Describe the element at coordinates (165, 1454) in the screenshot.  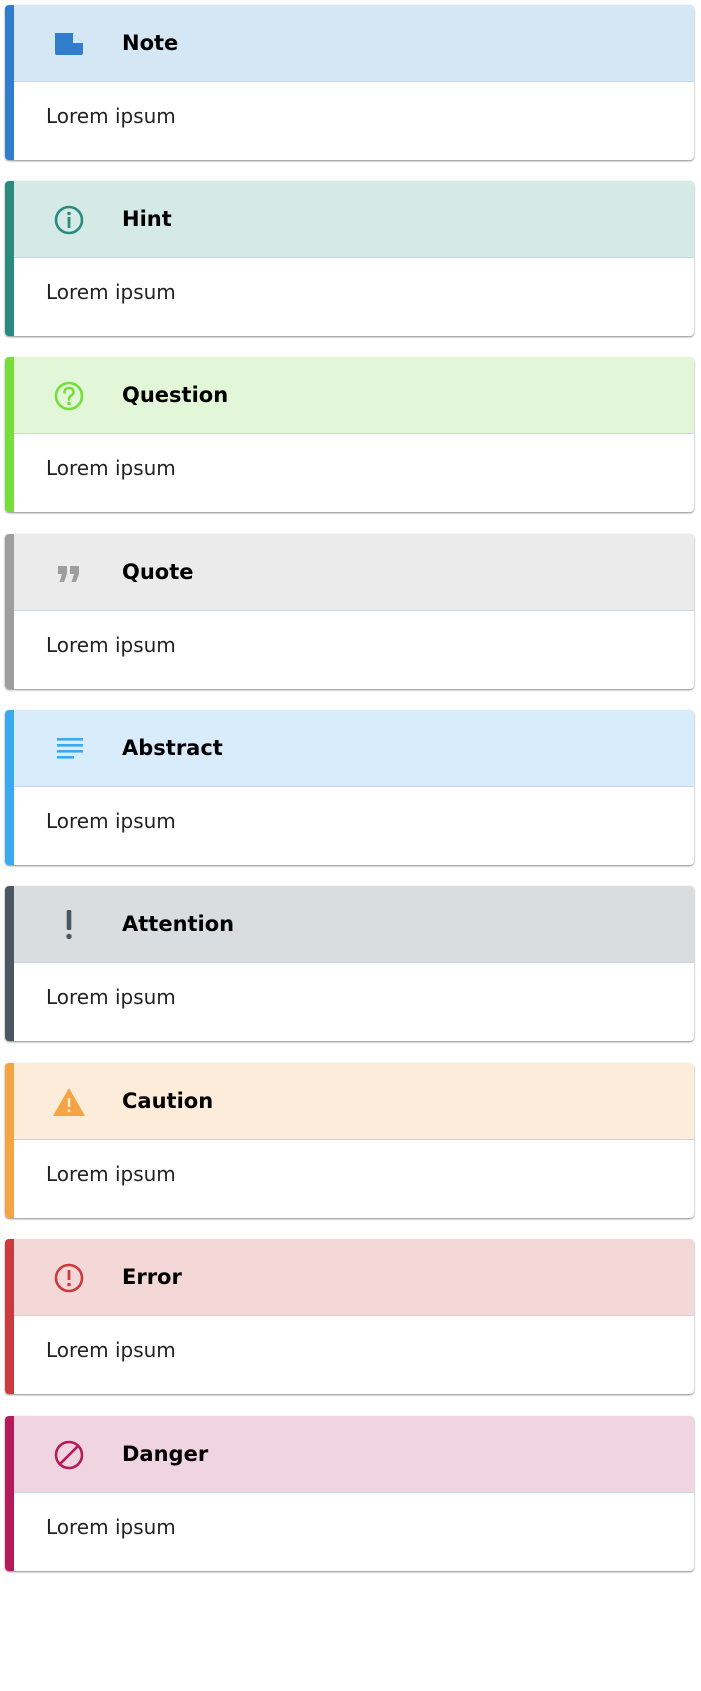
I see `admonition-title: Danger` at that location.